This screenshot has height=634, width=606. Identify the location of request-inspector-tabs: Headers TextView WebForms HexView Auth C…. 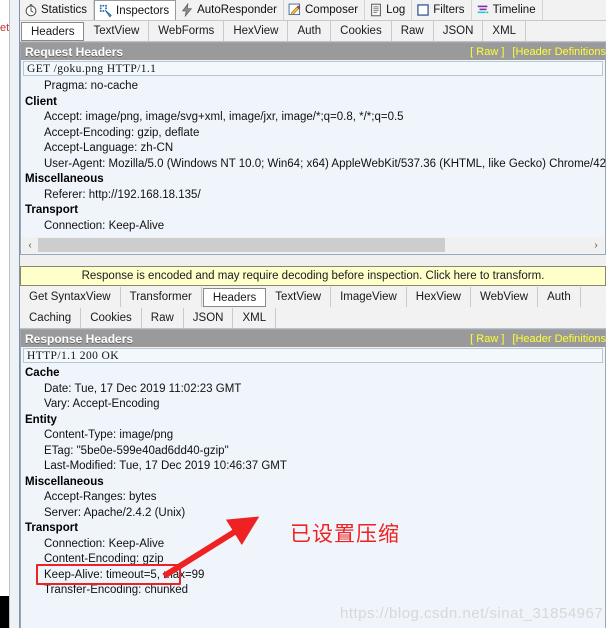
(313, 31).